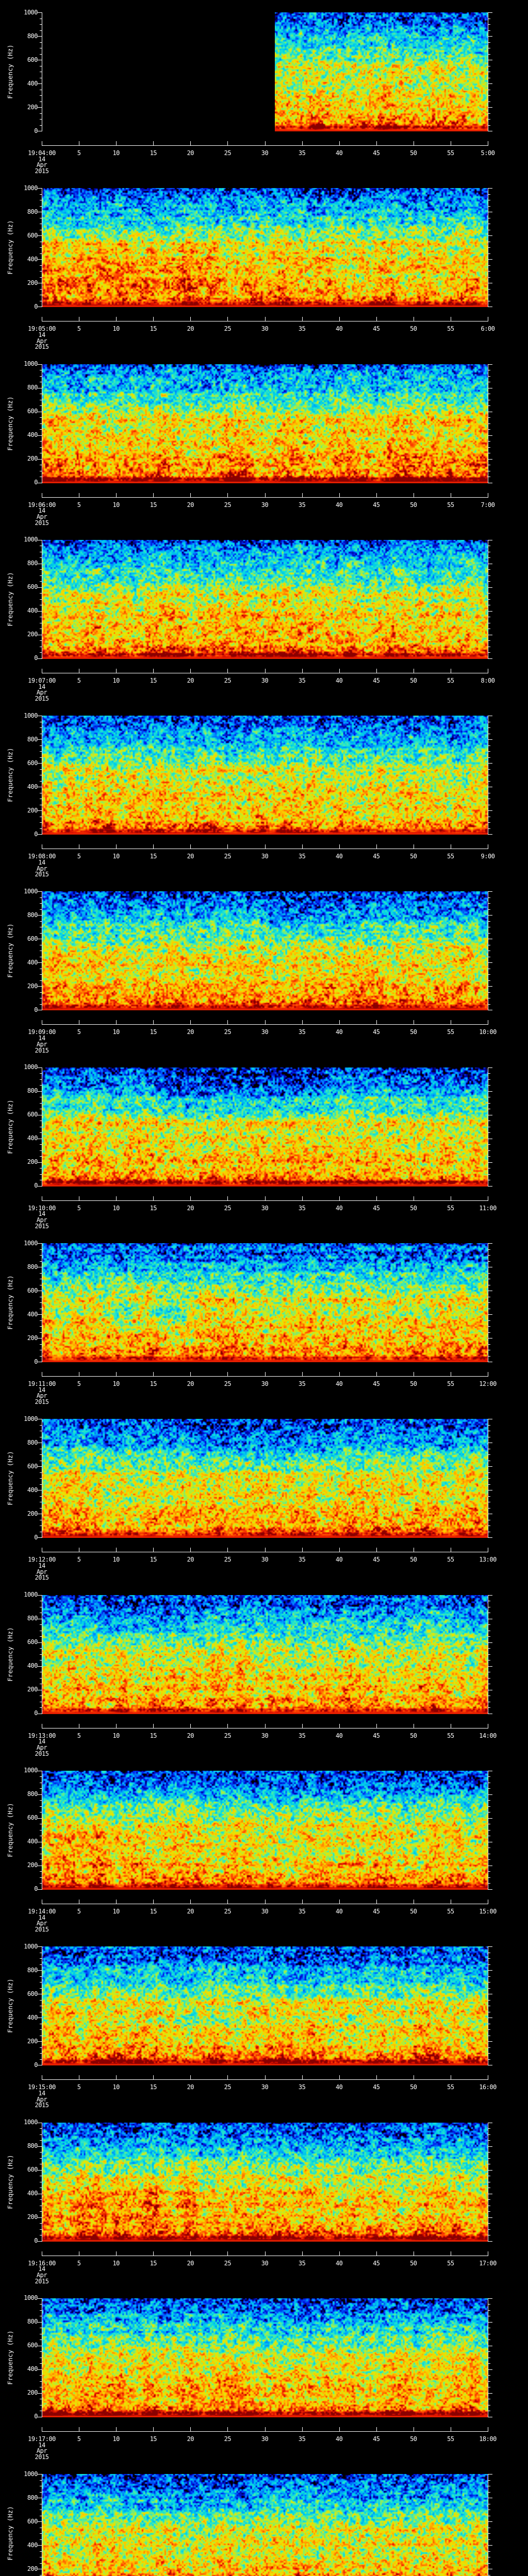  I want to click on x-tick-label: 40, so click(339, 1384).